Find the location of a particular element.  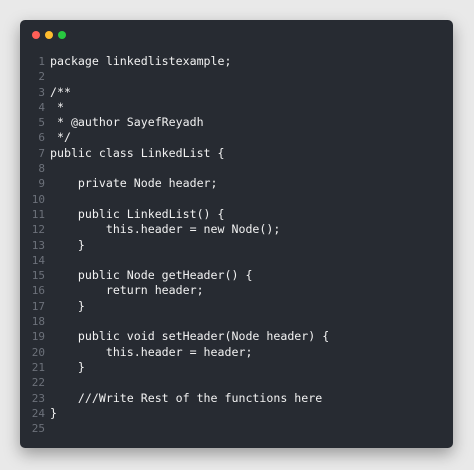

line-number: 4 is located at coordinates (41, 107).